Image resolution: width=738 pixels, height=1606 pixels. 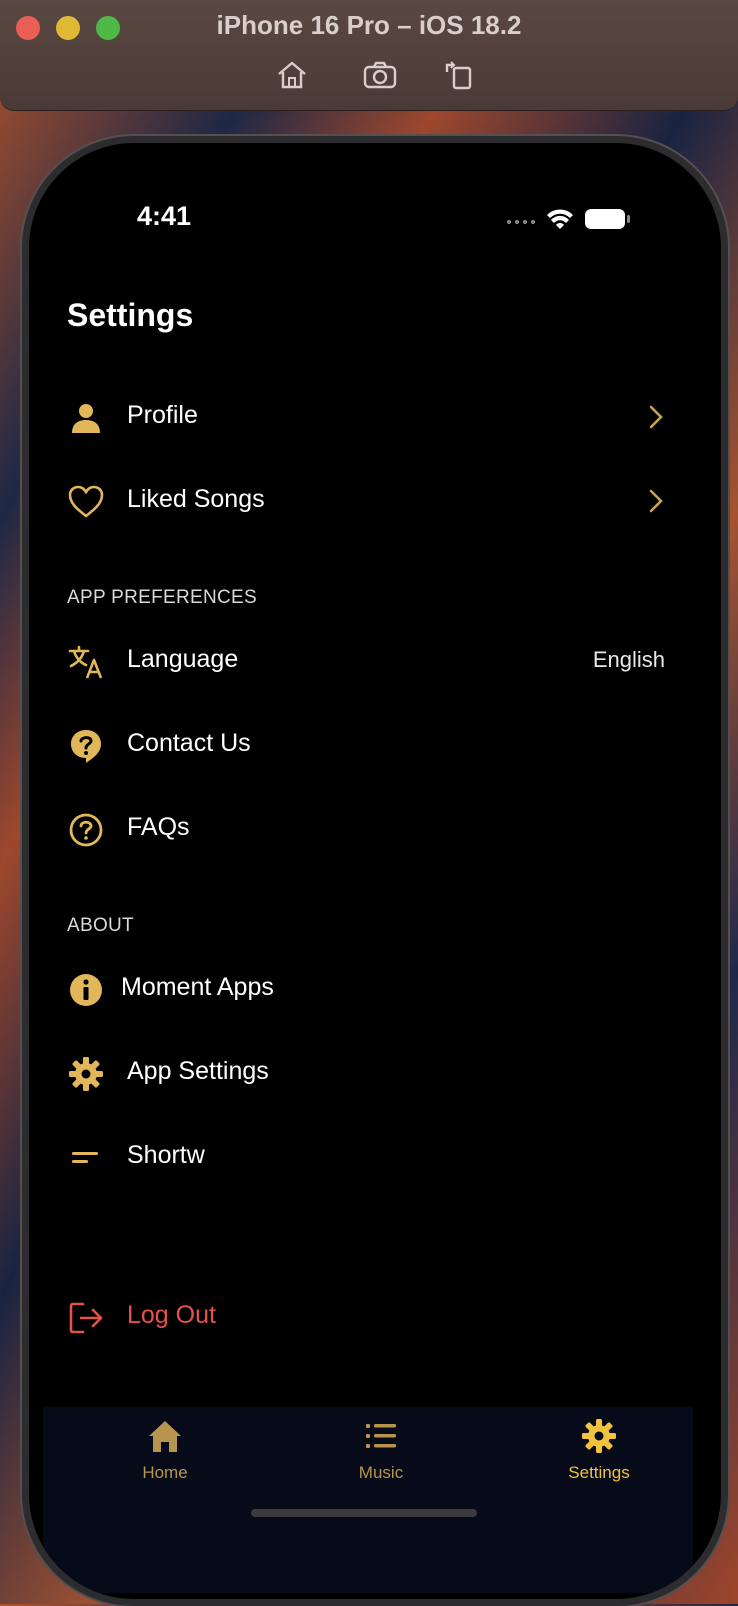 What do you see at coordinates (366, 829) in the screenshot?
I see `settings-row-faqs: FAQs` at bounding box center [366, 829].